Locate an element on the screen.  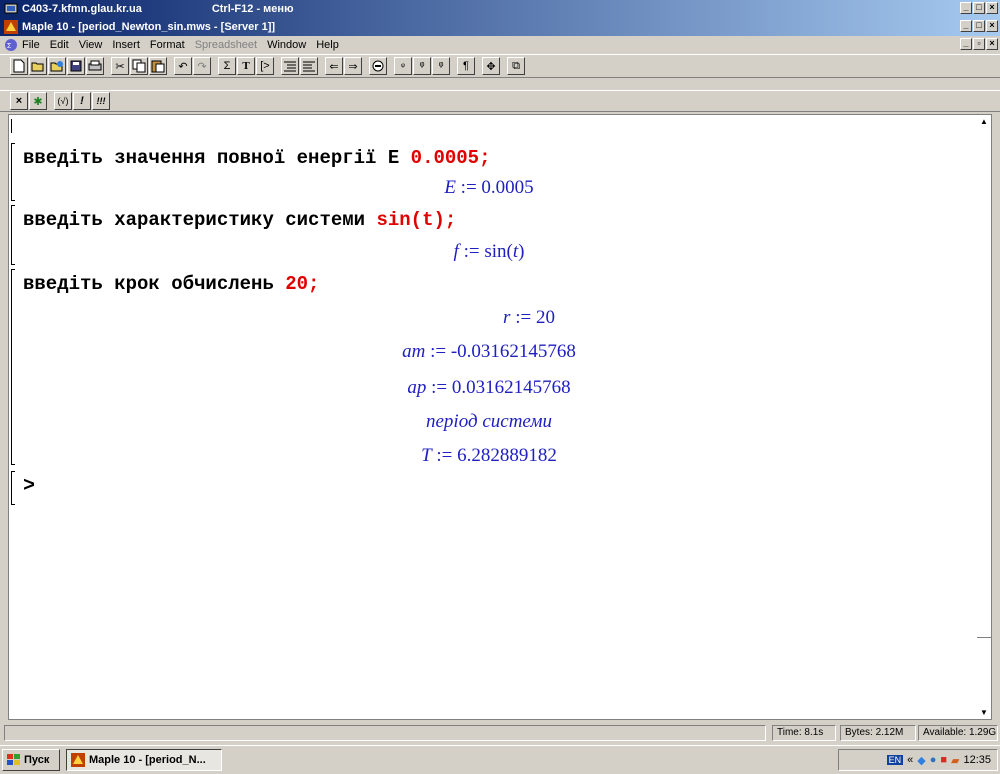
output-line-label: період системи is located at coordinates (489, 421).